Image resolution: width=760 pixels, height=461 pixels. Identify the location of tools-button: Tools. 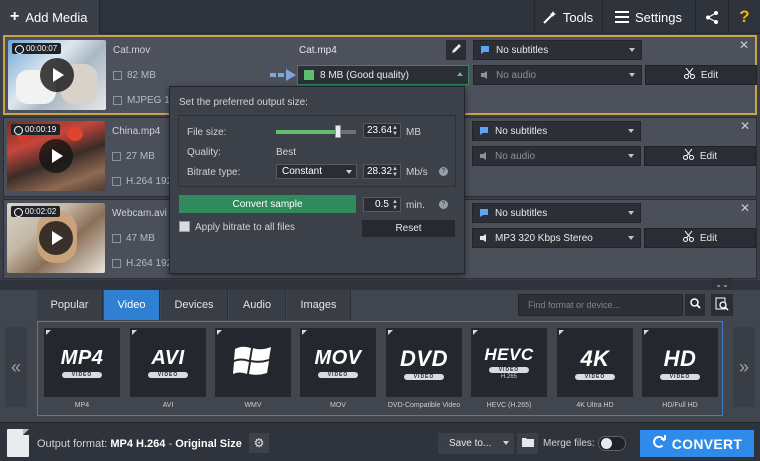
(567, 17).